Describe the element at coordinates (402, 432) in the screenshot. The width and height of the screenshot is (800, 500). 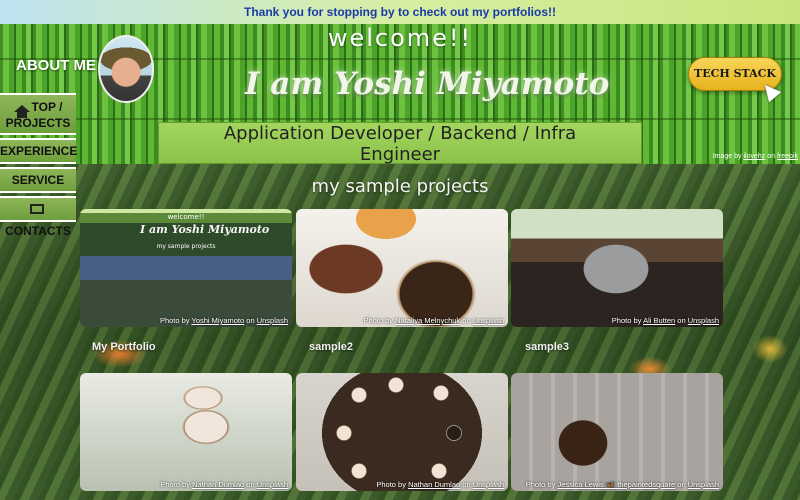
I see `project-card-5: Photo by Nathan Dumlao on Unsplash` at that location.